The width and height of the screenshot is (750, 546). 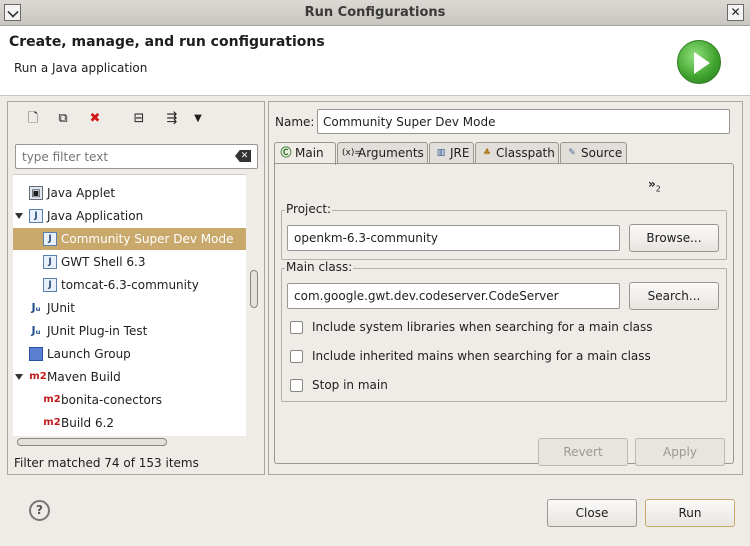 I want to click on tree-vertical-scrollbar, so click(x=254, y=305).